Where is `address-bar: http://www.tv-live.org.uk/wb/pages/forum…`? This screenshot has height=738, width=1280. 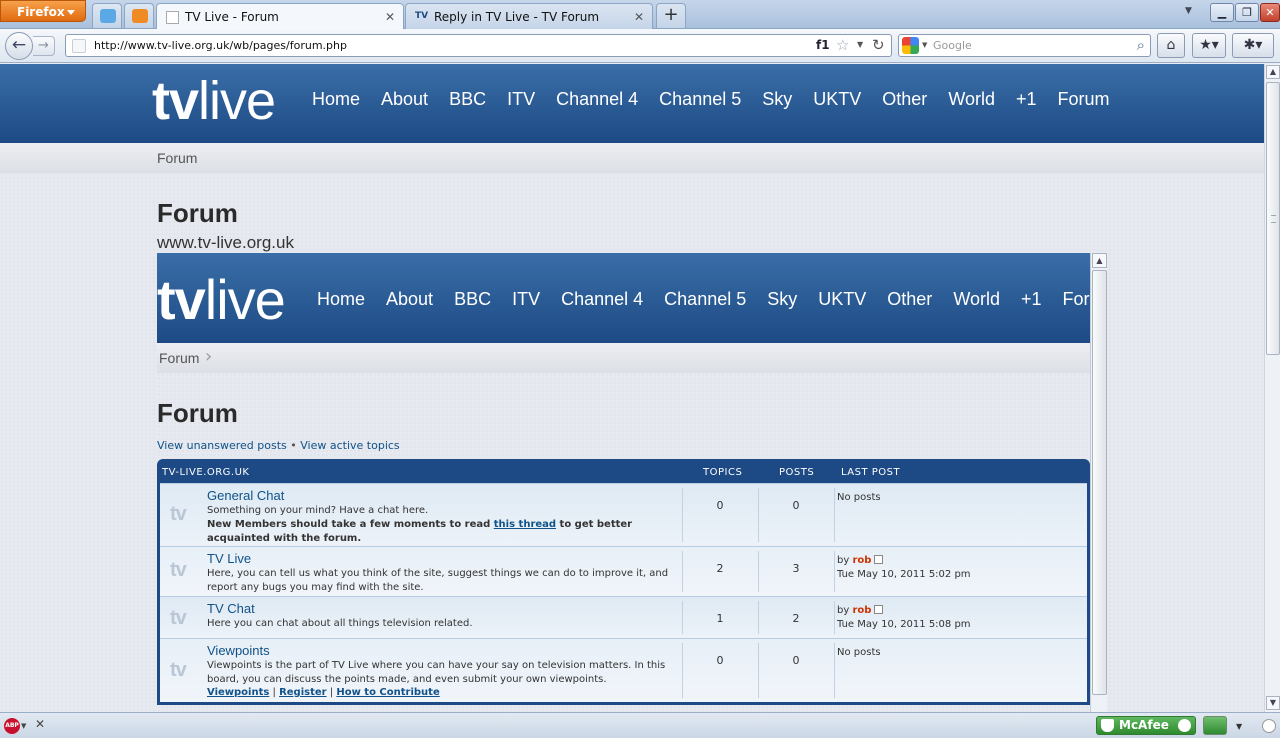
address-bar: http://www.tv-live.org.uk/wb/pages/forum… is located at coordinates (478, 45).